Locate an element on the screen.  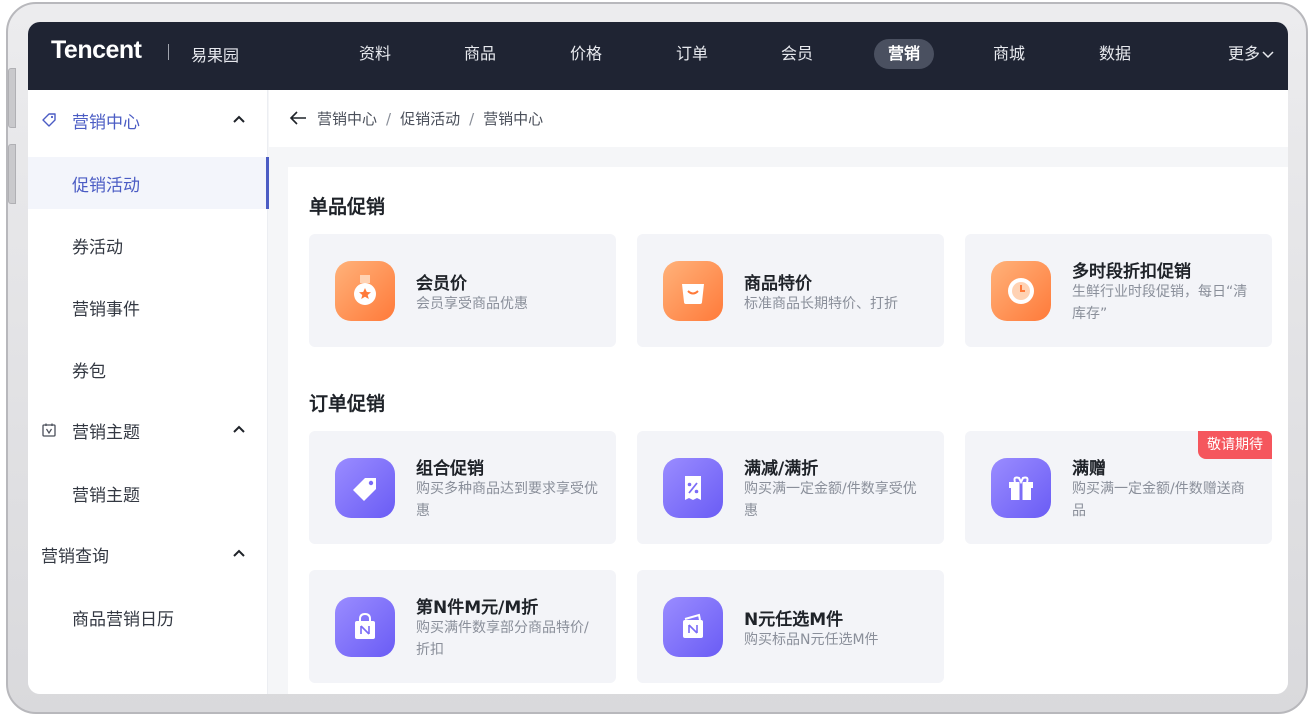
sidebar-item-marketing-events: 营销事件 is located at coordinates (148, 307).